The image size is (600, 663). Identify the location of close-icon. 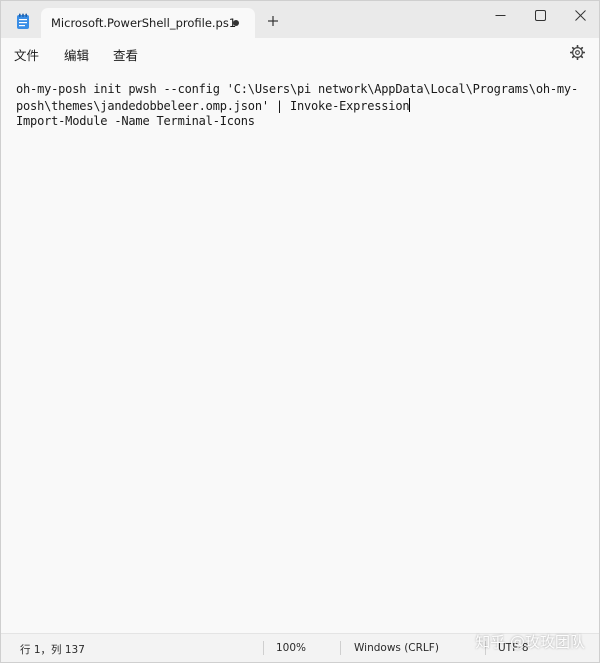
(580, 15).